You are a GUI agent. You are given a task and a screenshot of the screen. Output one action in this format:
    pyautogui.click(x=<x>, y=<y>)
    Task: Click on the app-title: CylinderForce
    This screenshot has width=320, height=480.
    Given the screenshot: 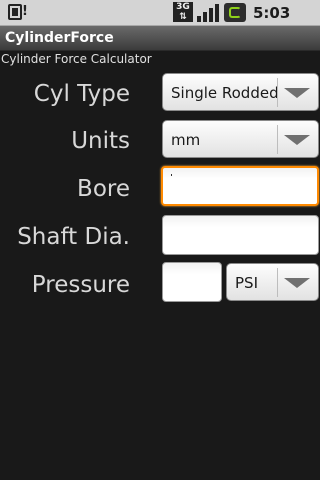 What is the action you would take?
    pyautogui.click(x=59, y=38)
    